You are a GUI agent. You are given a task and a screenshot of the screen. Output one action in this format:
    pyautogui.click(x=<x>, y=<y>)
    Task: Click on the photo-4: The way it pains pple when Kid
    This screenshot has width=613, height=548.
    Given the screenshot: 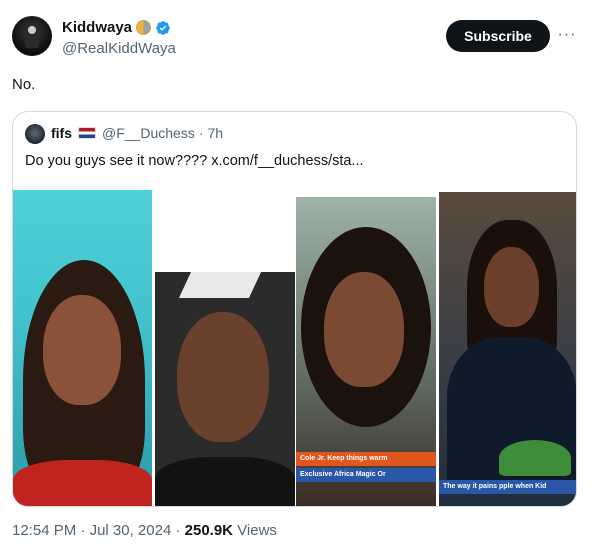 What is the action you would take?
    pyautogui.click(x=507, y=349)
    